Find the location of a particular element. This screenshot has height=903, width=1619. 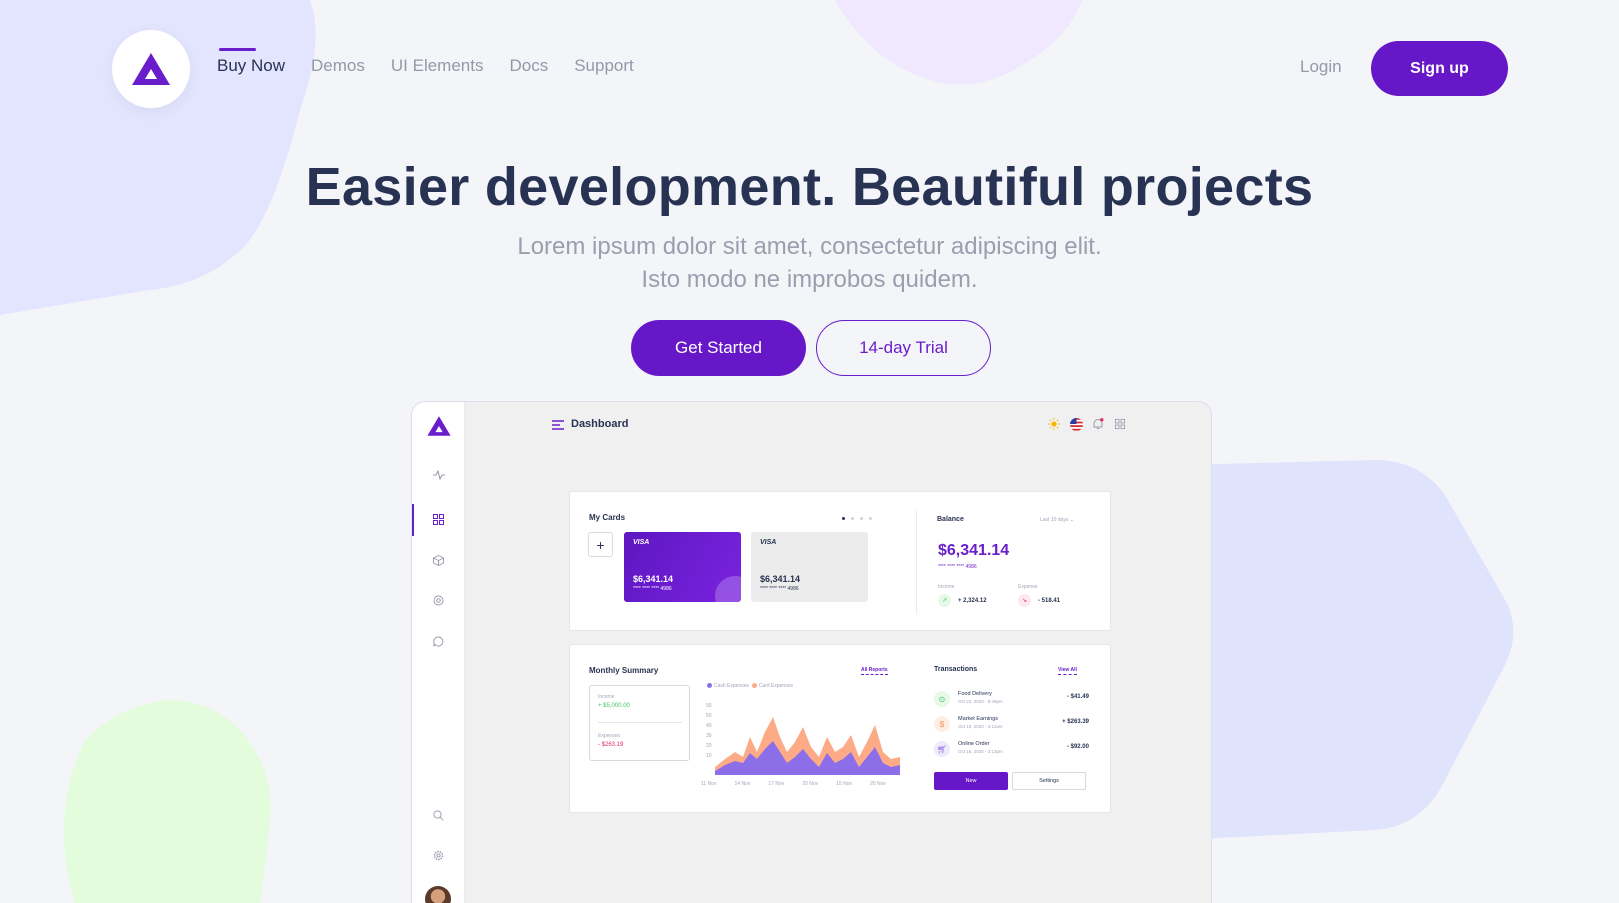

nav-link-buy-now: Buy Now is located at coordinates (251, 62).